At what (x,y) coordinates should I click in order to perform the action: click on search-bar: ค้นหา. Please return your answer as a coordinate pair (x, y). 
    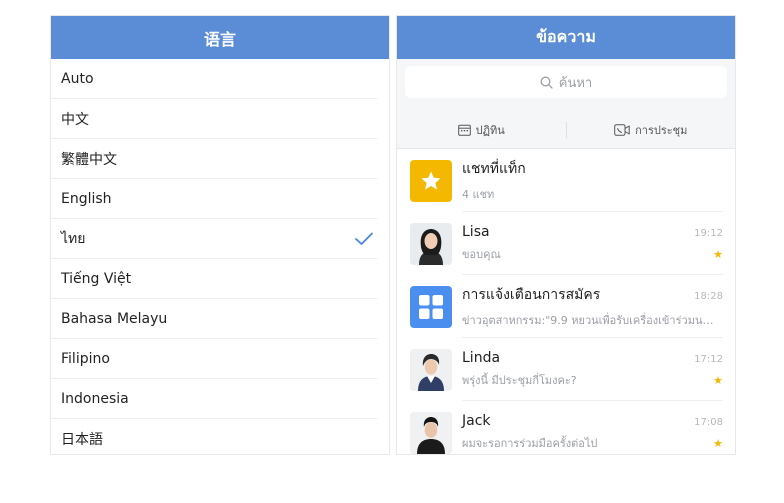
    Looking at the image, I should click on (566, 85).